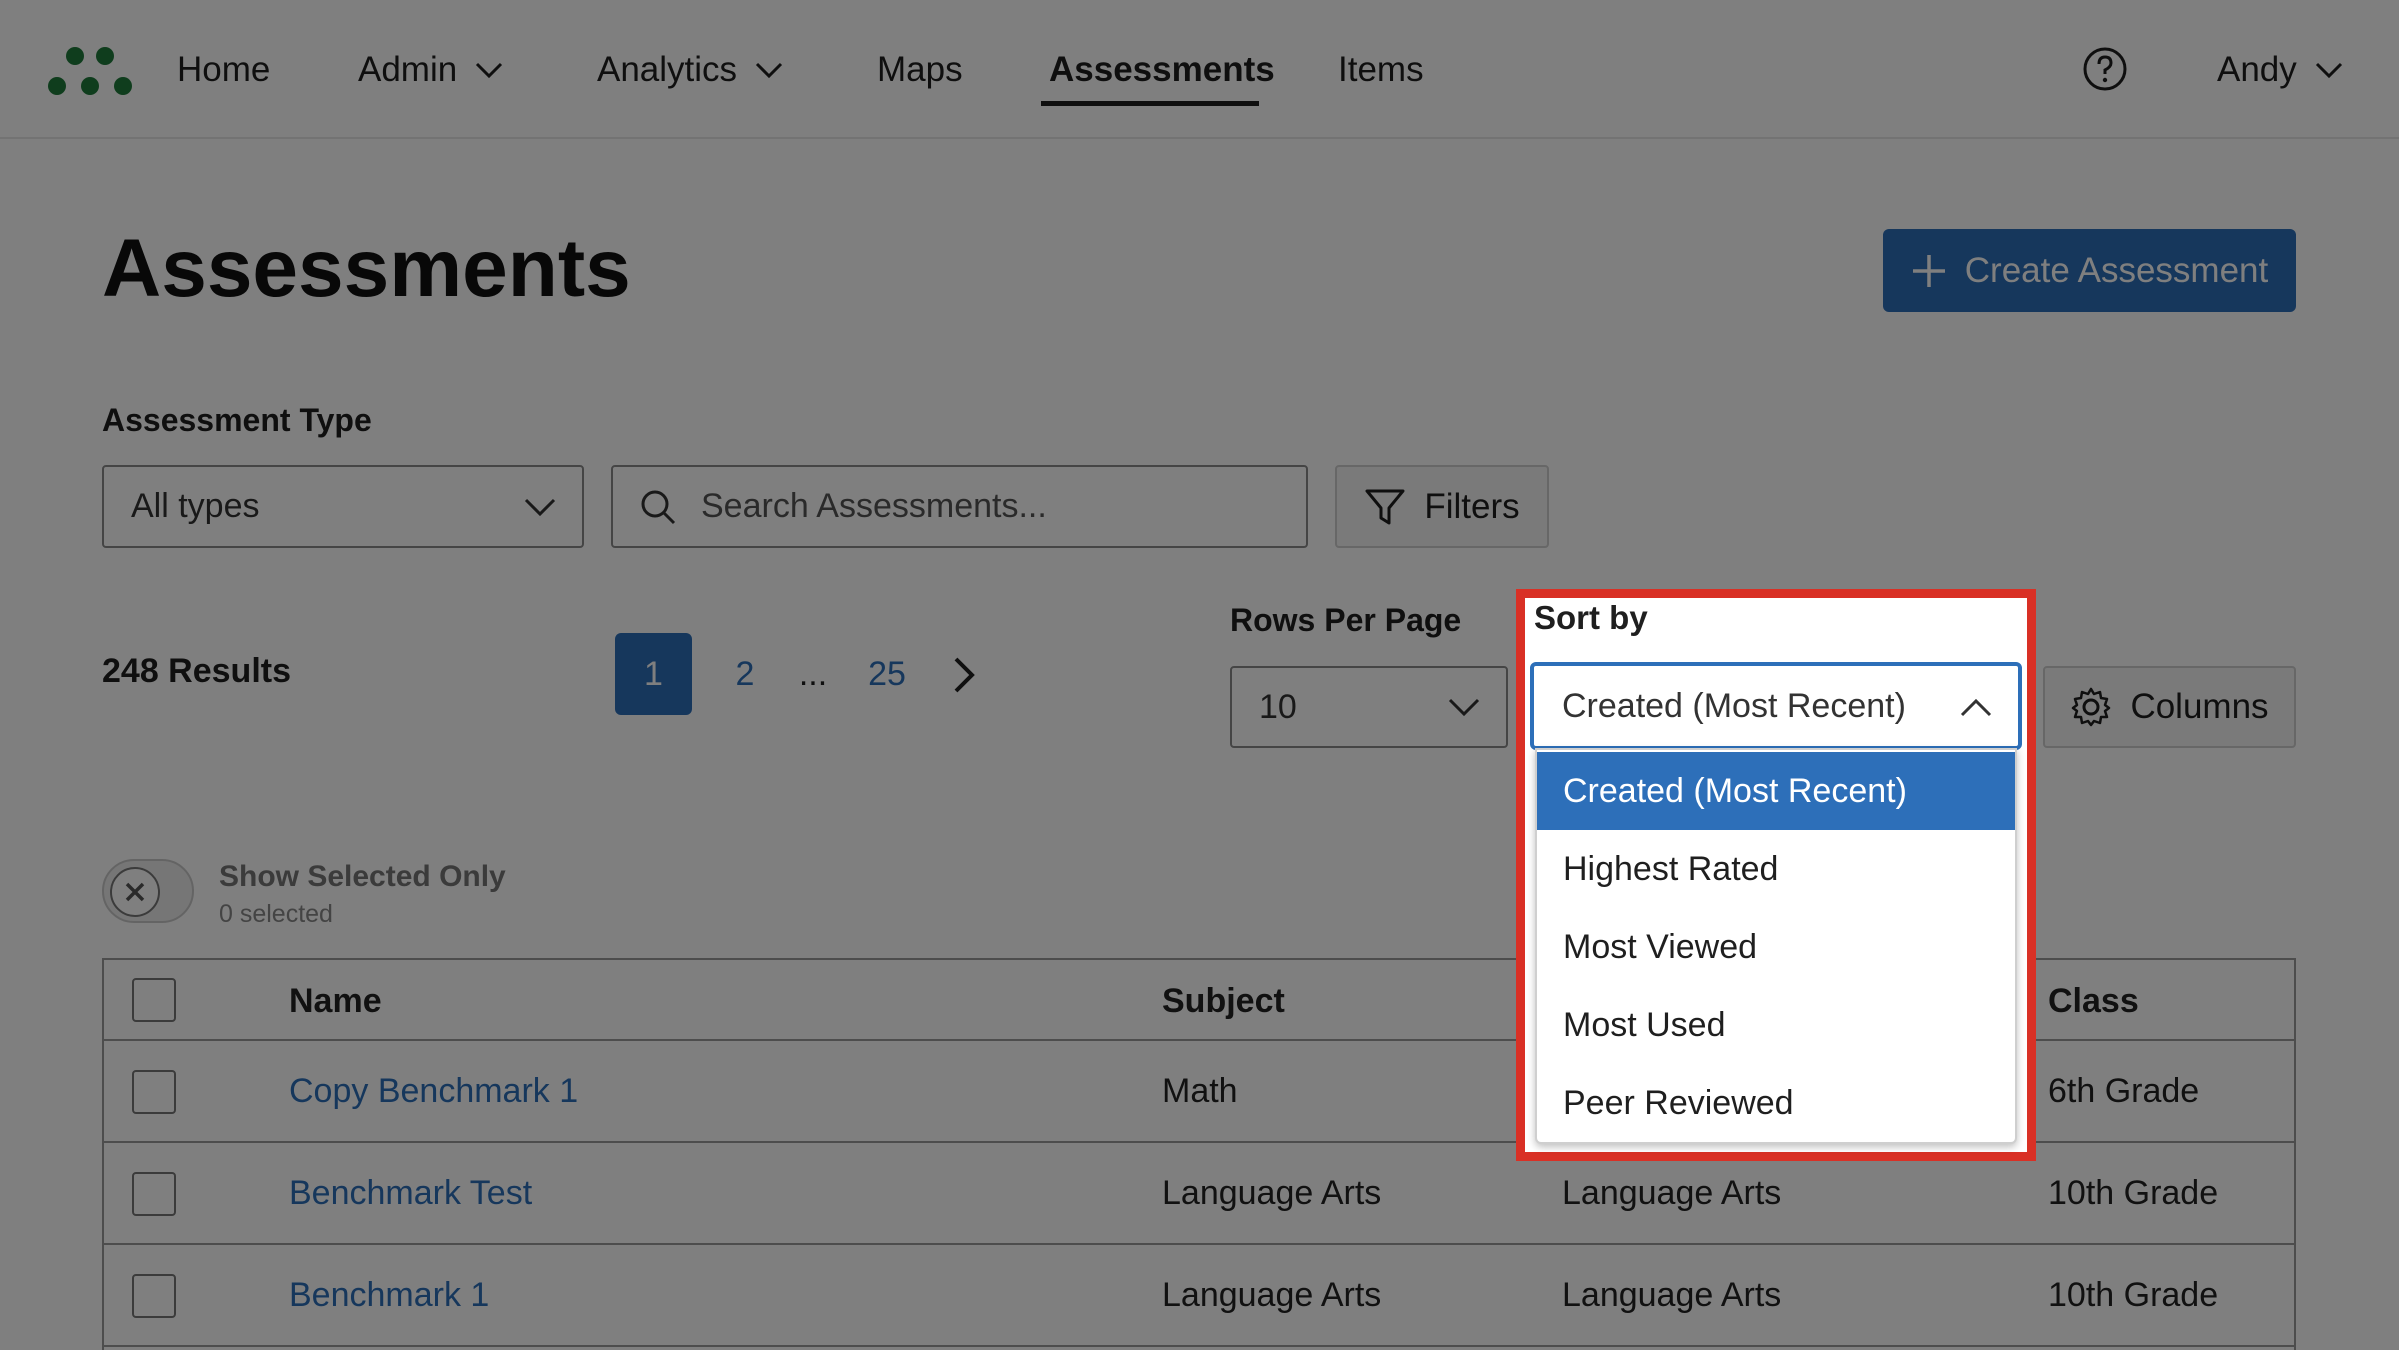 The width and height of the screenshot is (2399, 1350). I want to click on sort-option-most-viewed: Most Viewed, so click(1776, 947).